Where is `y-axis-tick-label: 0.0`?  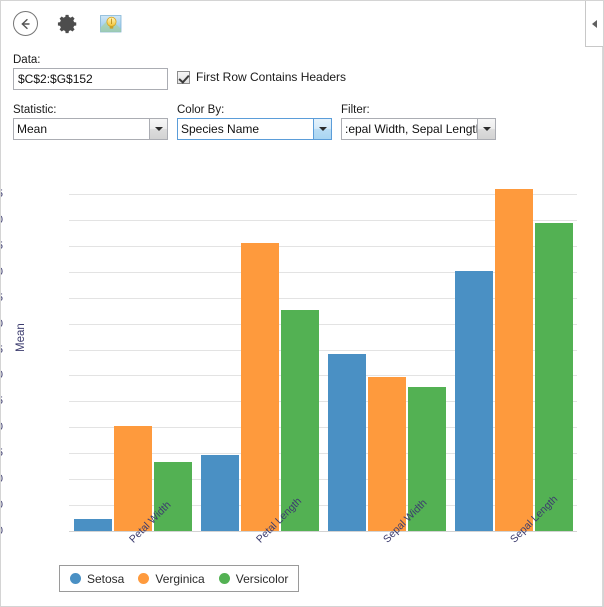 y-axis-tick-label: 0.0 is located at coordinates (2, 531).